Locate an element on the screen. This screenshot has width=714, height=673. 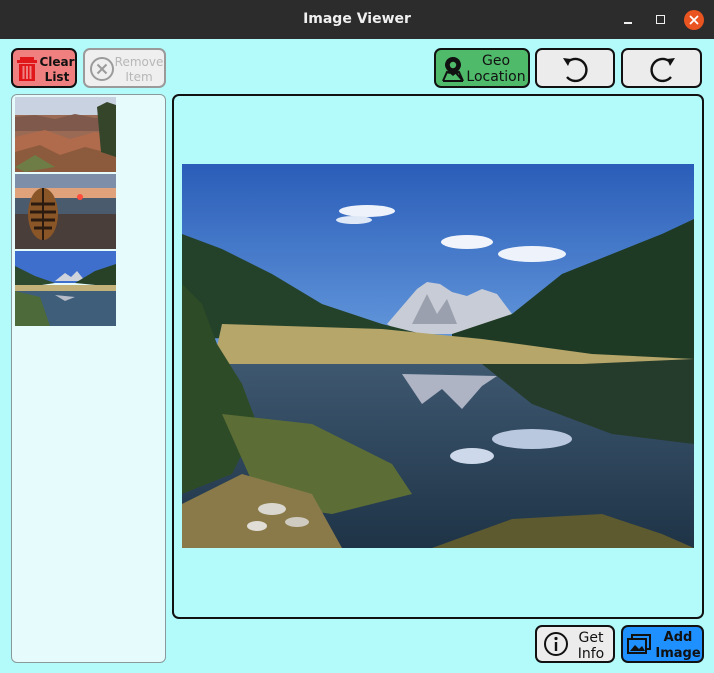
clear-list-button: Clear List is located at coordinates (44, 68).